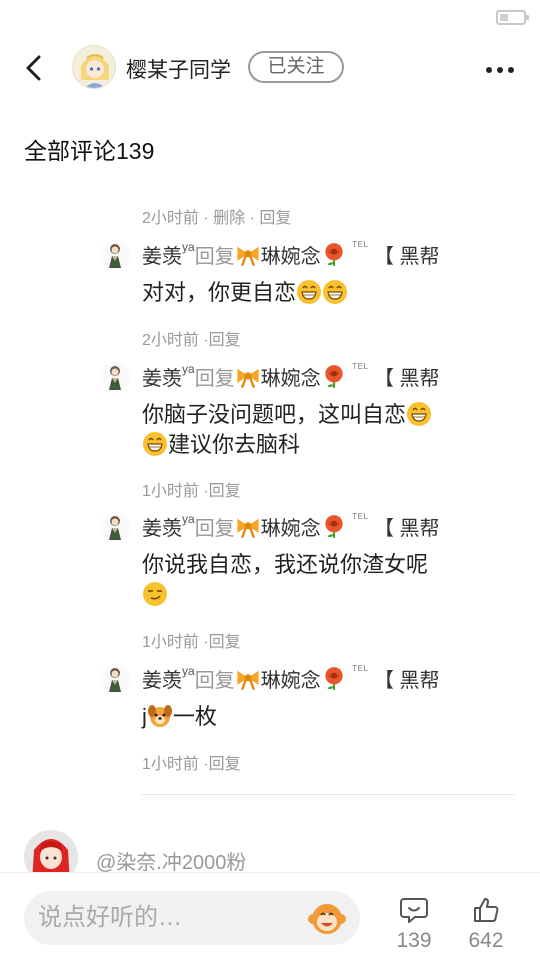 The image size is (540, 960). What do you see at coordinates (270, 18) in the screenshot?
I see `status-bar` at bounding box center [270, 18].